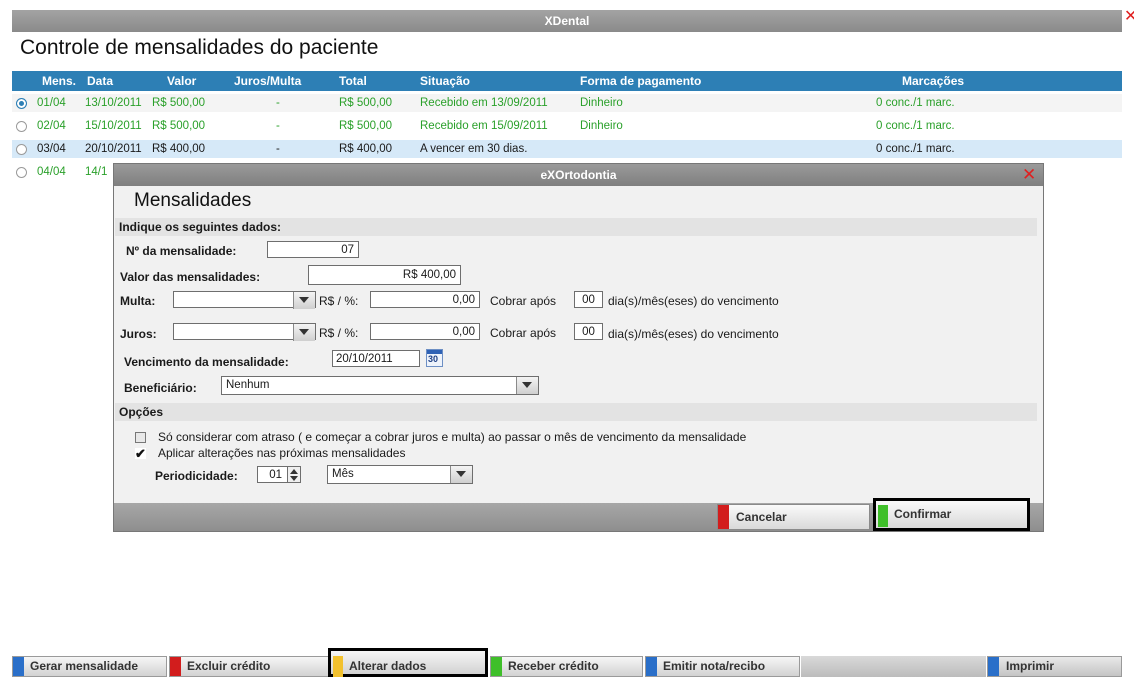 This screenshot has width=1134, height=677. Describe the element at coordinates (179, 103) in the screenshot. I see `row-valor: R$ 500,00` at that location.